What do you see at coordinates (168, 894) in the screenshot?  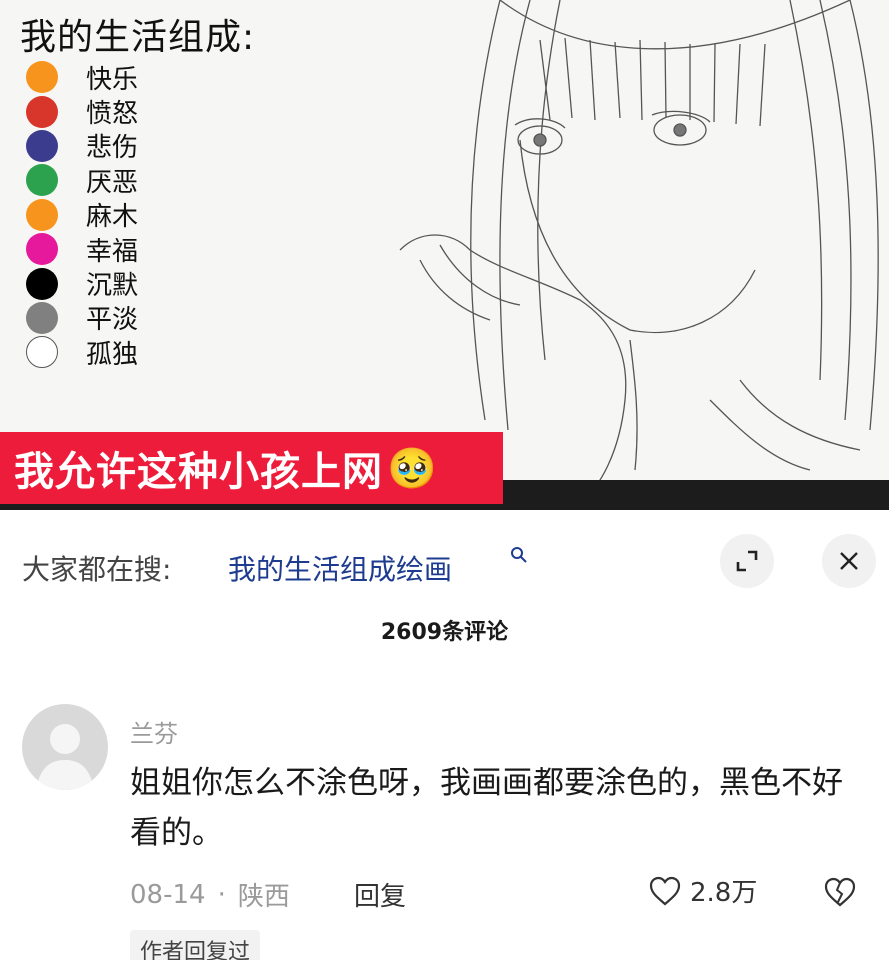 I see `comment-date: 08-14` at bounding box center [168, 894].